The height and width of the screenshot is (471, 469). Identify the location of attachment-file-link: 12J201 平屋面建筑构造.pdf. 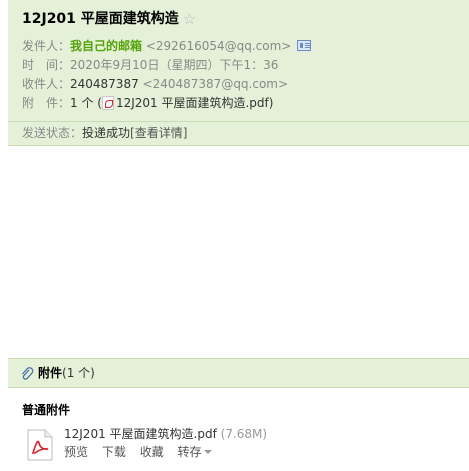
(192, 103).